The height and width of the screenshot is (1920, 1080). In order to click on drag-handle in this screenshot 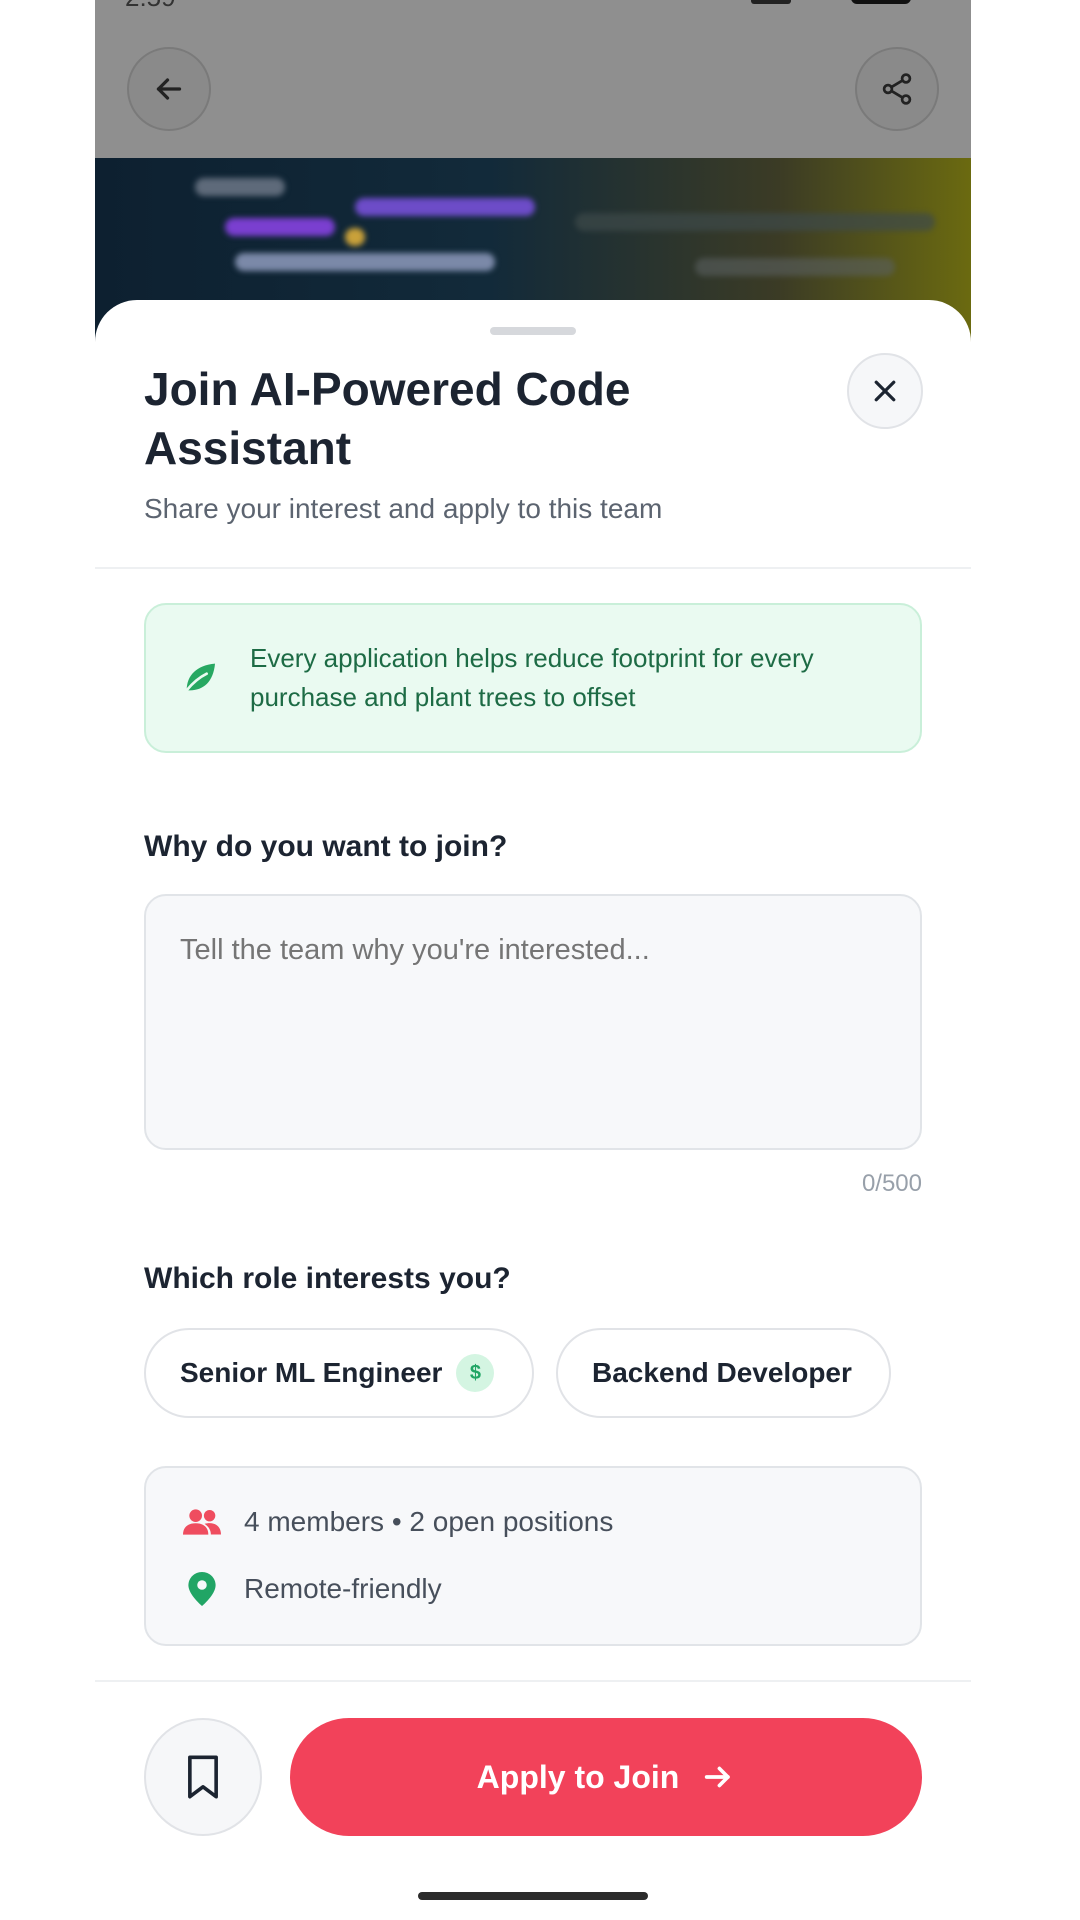, I will do `click(533, 331)`.